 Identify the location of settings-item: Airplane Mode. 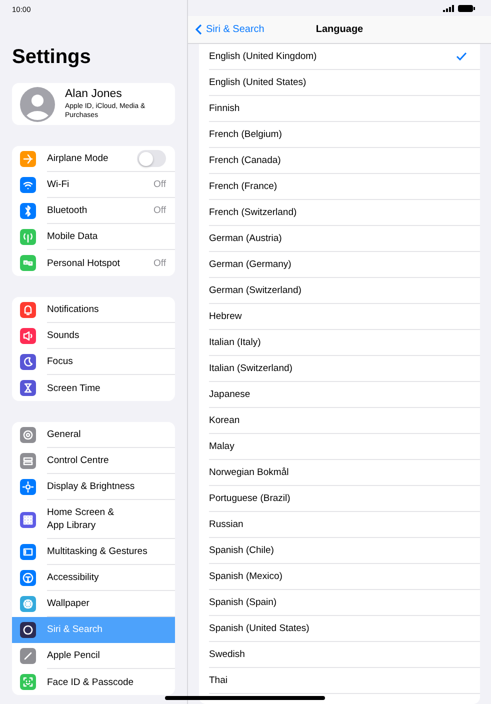
(93, 159).